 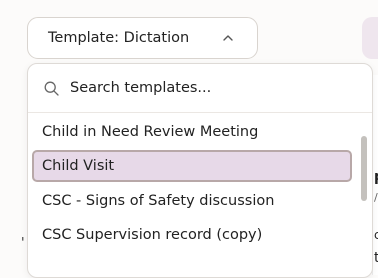 I want to click on chevron-up-icon, so click(x=228, y=38).